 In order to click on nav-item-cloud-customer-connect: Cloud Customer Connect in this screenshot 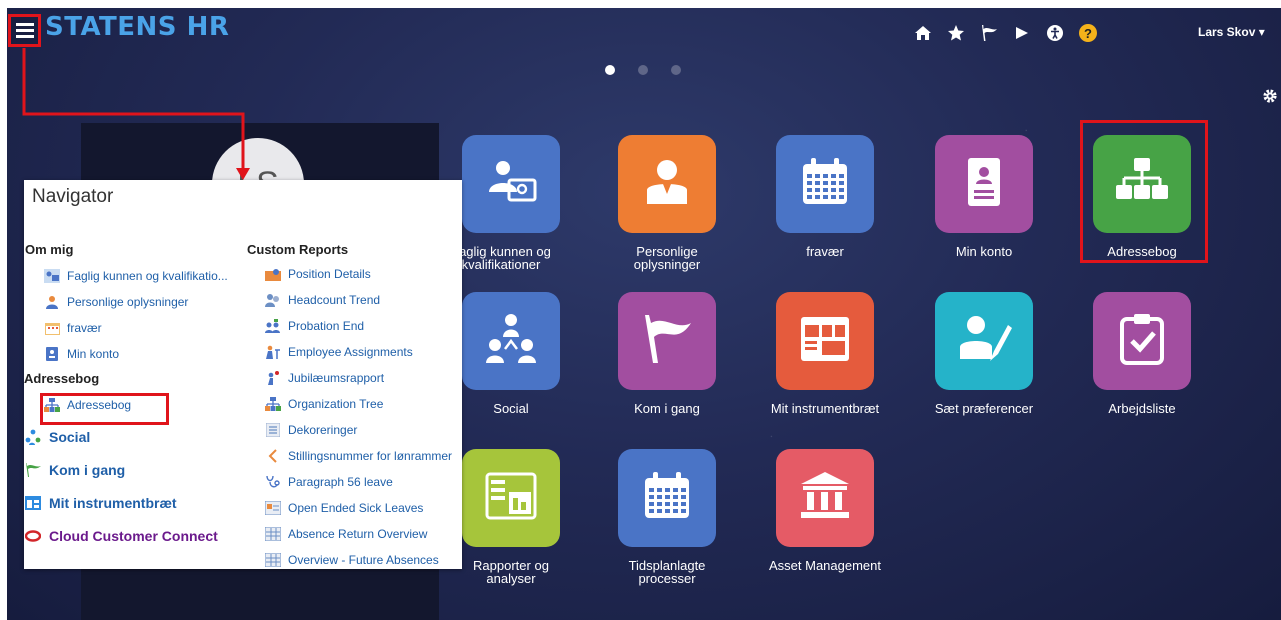, I will do `click(126, 535)`.